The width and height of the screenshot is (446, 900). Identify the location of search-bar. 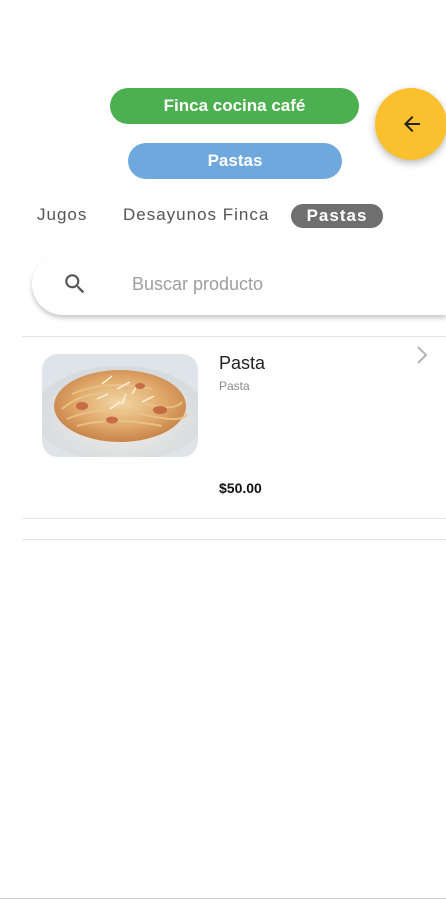
(239, 284).